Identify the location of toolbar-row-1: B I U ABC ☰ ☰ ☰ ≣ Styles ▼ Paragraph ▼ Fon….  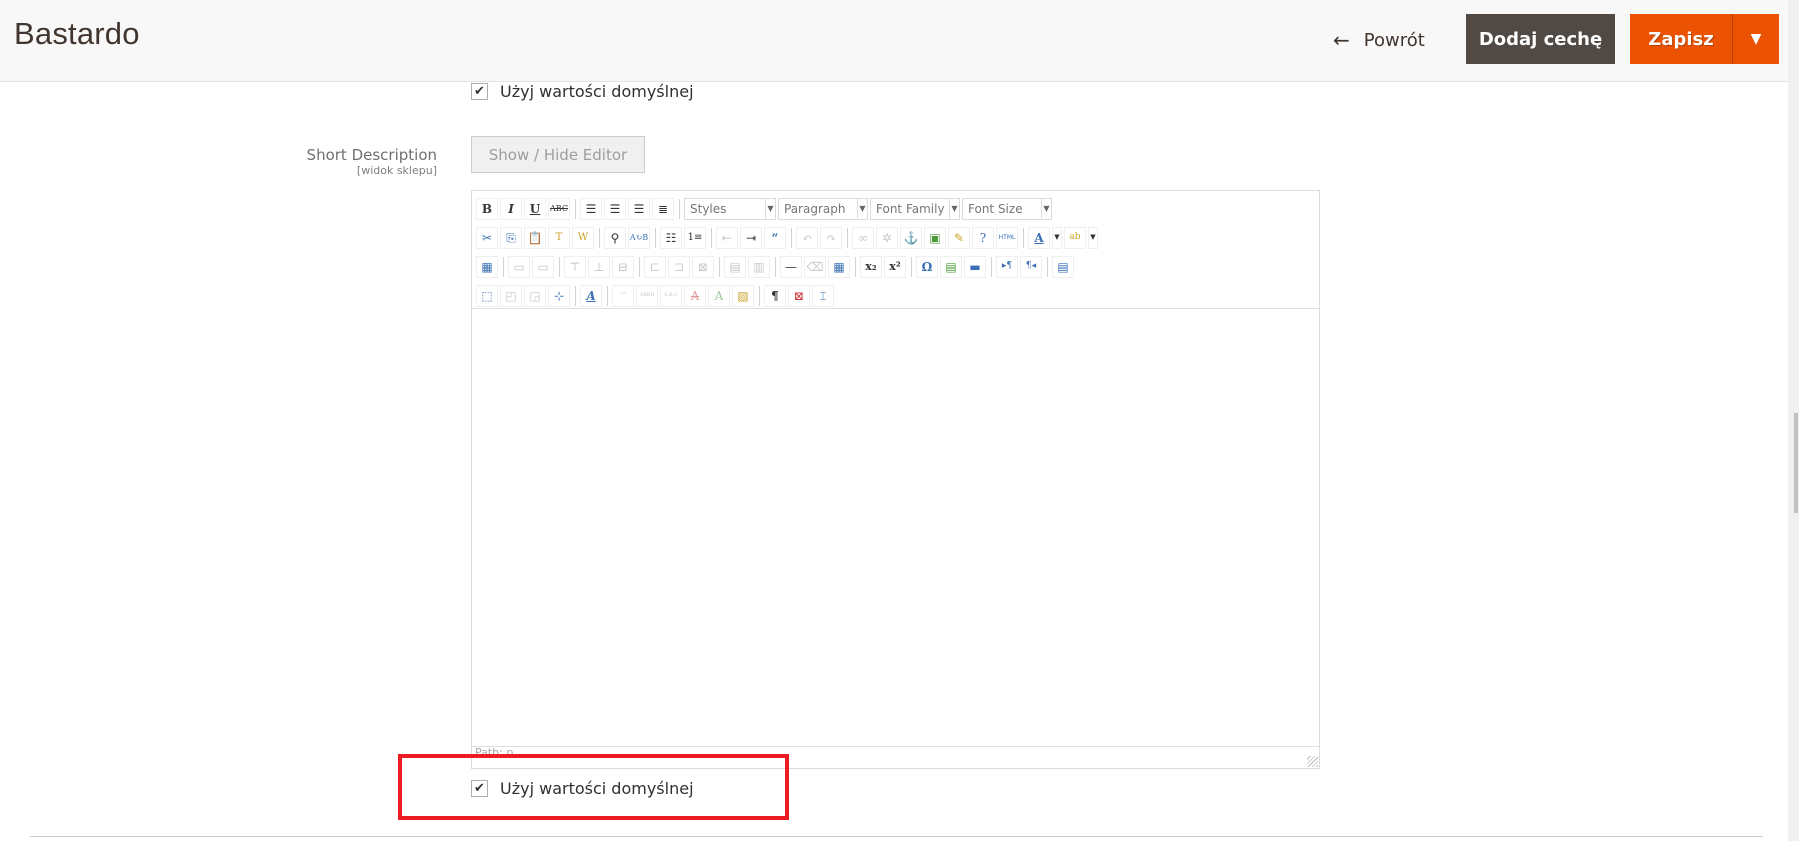
(895, 208).